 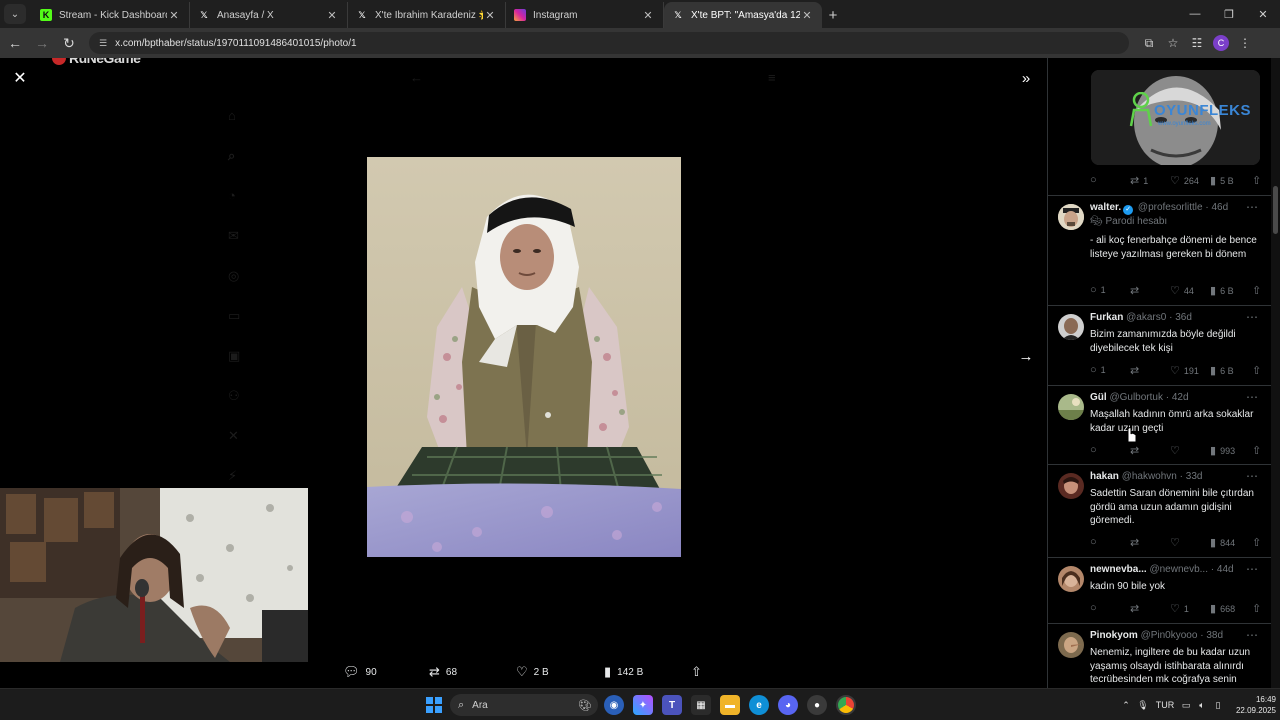 What do you see at coordinates (443, 672) in the screenshot?
I see `repost-action: ⇄ 68` at bounding box center [443, 672].